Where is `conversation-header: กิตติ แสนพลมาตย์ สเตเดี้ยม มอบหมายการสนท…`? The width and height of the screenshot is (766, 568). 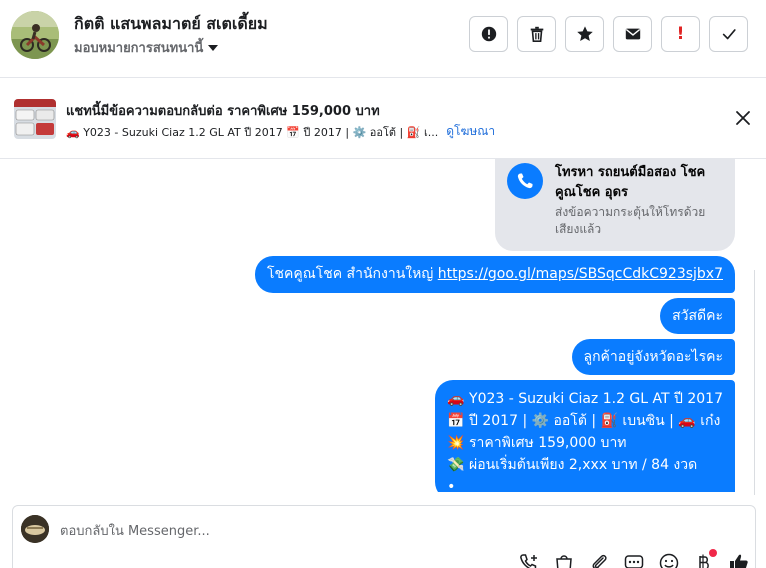
conversation-header: กิตติ แสนพลมาตย์ สเตเดี้ยม มอบหมายการสนท… is located at coordinates (383, 39).